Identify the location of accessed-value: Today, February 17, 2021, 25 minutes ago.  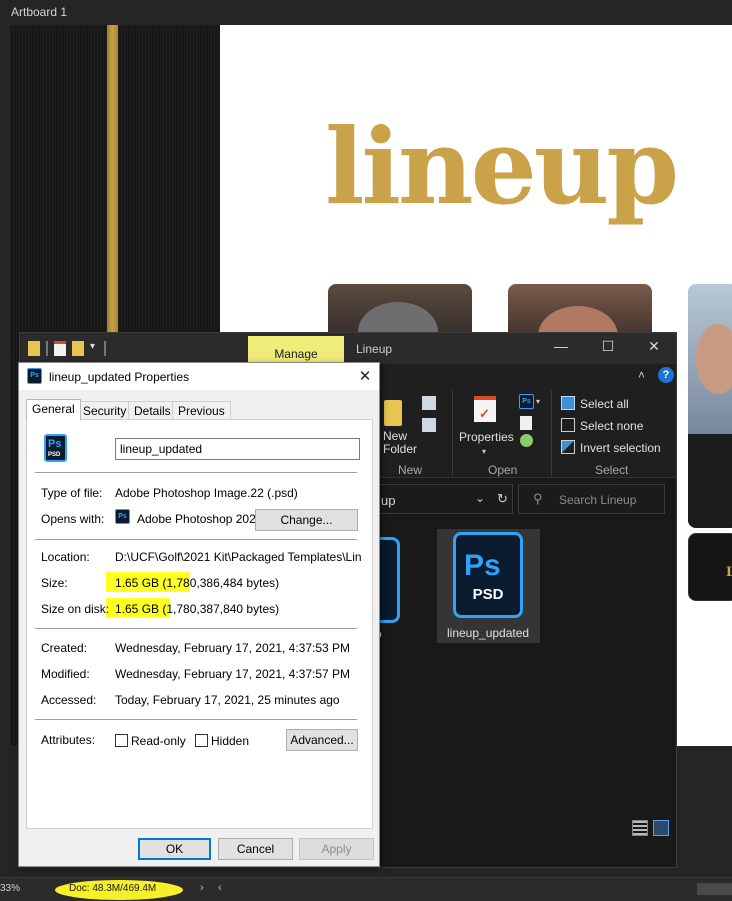
(227, 700).